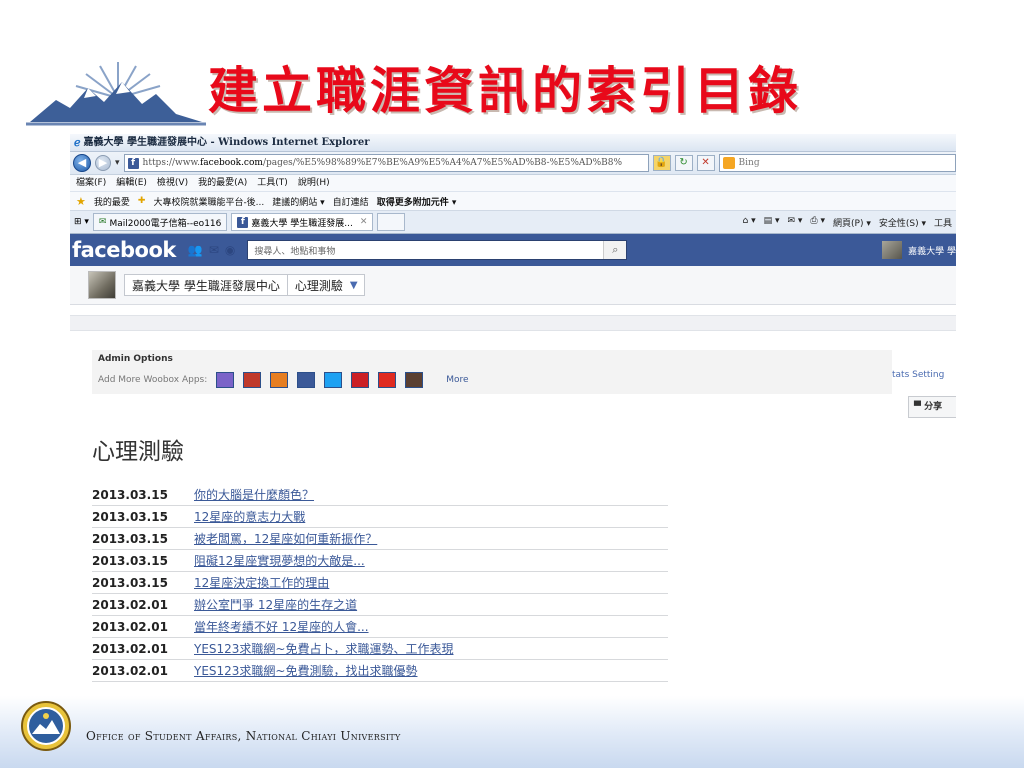 Image resolution: width=1024 pixels, height=768 pixels. What do you see at coordinates (298, 201) in the screenshot?
I see `favorite-link-suggested: 建議的網站 ▾` at bounding box center [298, 201].